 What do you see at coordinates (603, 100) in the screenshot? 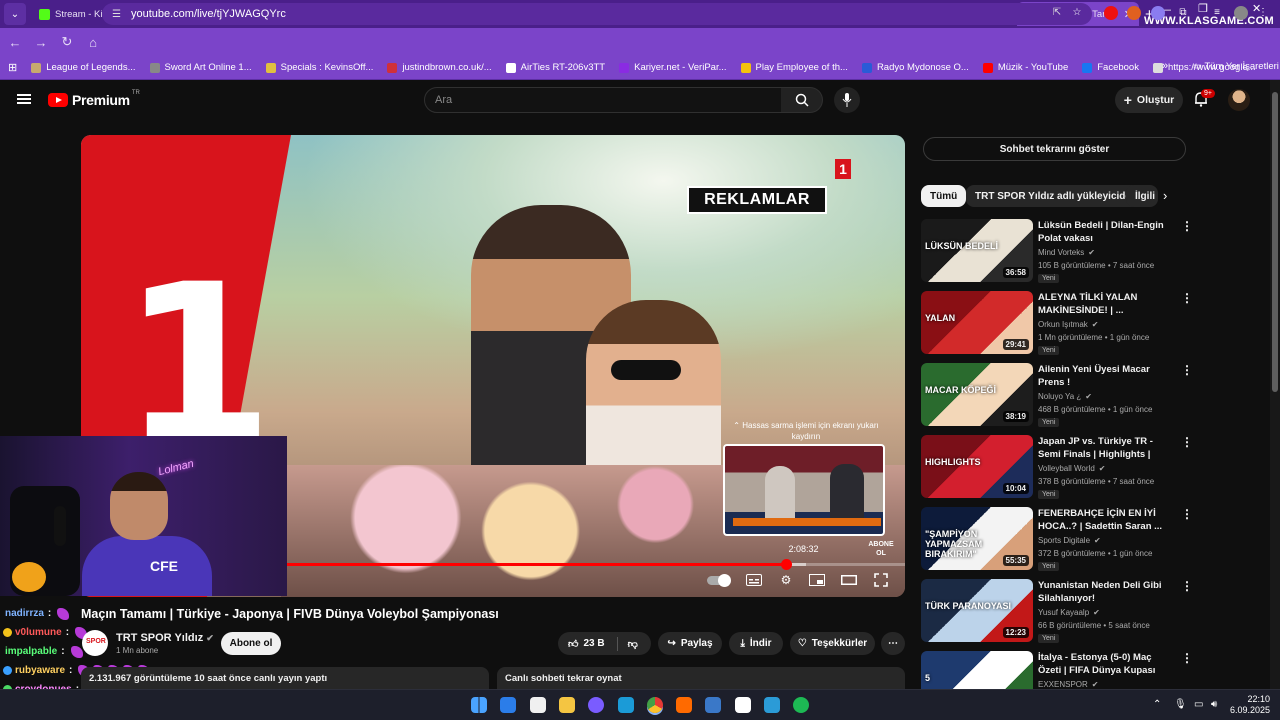
I see `search-input: Ara` at bounding box center [603, 100].